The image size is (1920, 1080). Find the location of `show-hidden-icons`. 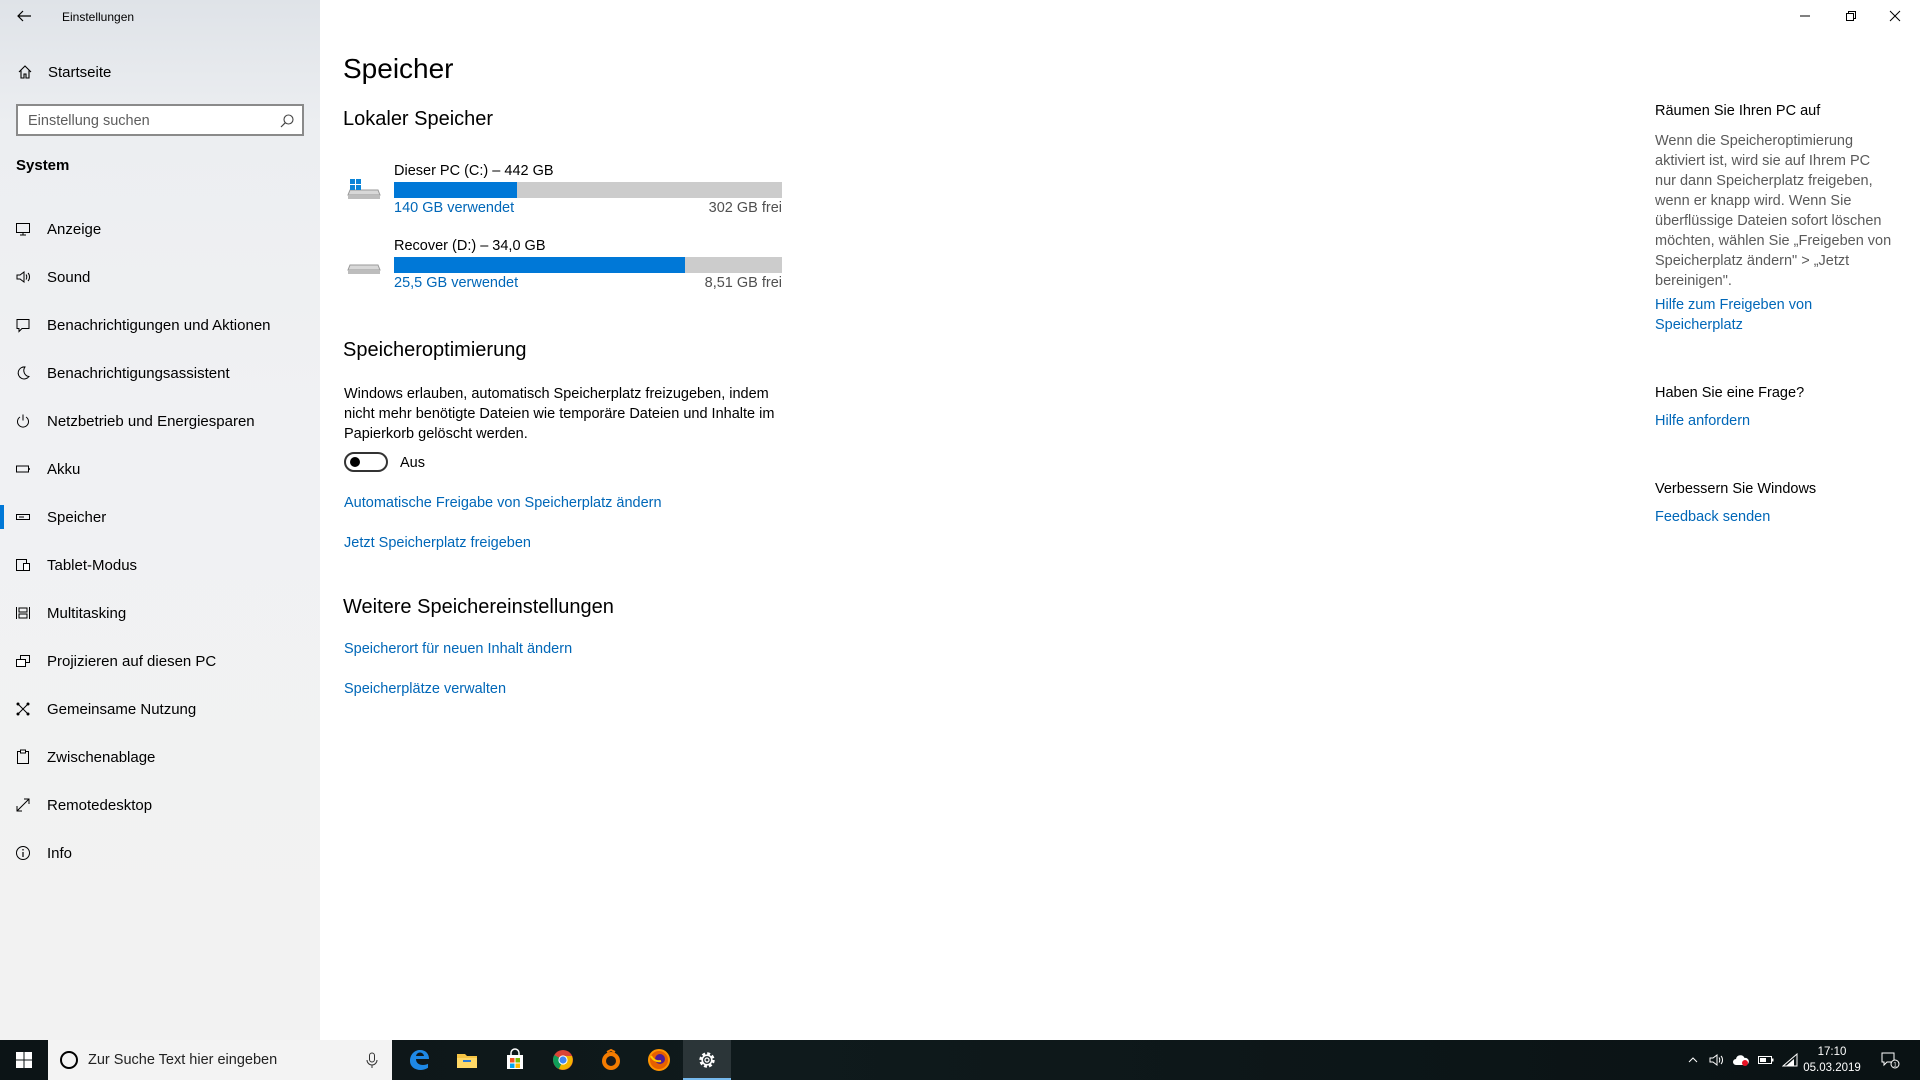

show-hidden-icons is located at coordinates (1693, 1060).